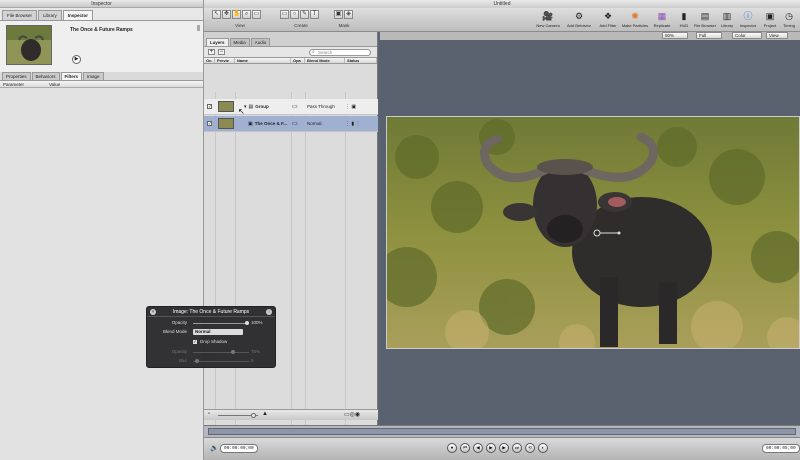  Describe the element at coordinates (209, 60) in the screenshot. I see `col-on: On` at that location.